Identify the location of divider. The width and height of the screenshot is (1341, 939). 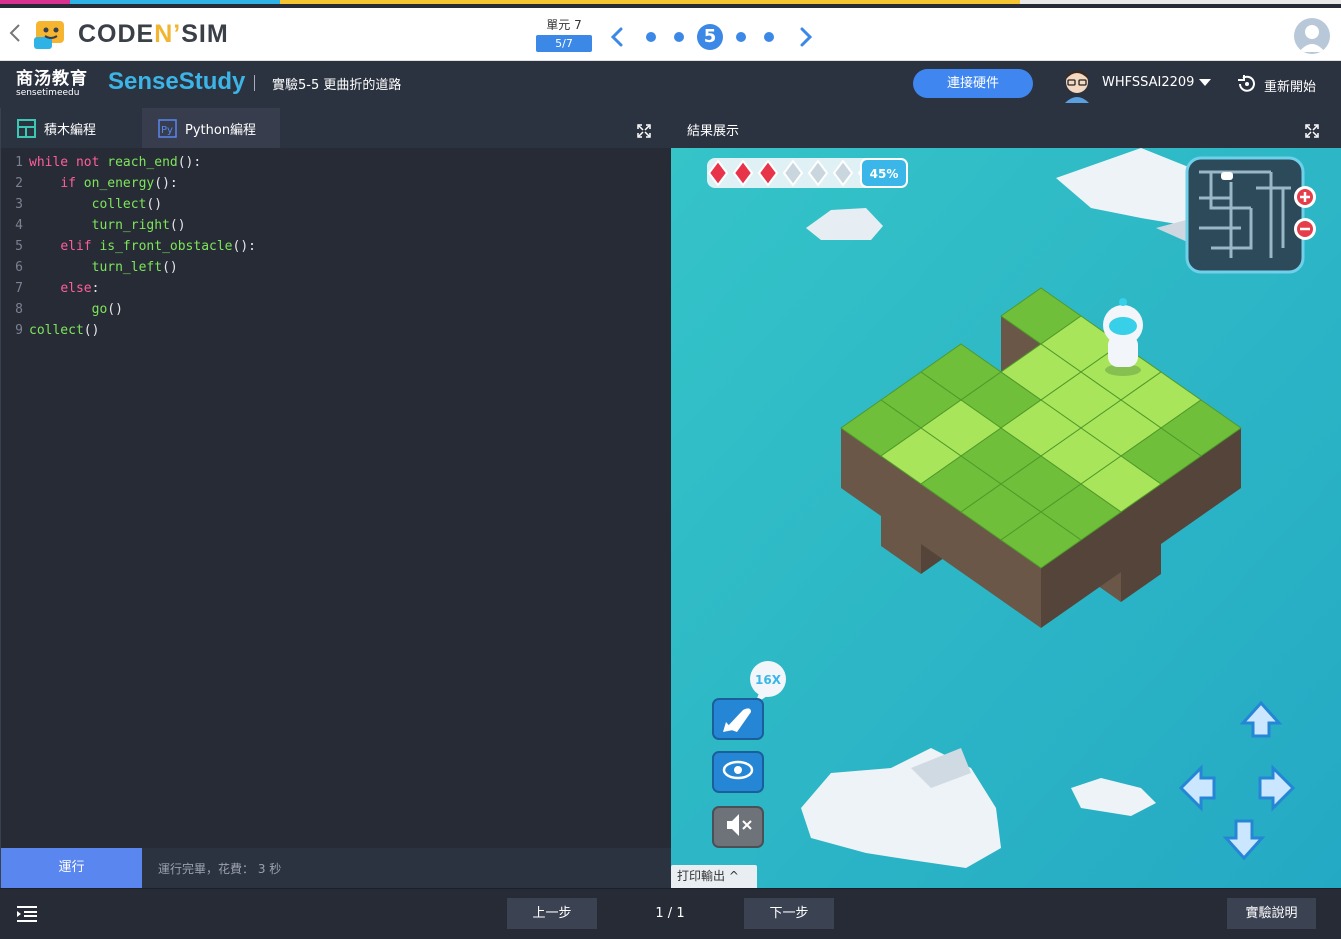
(254, 83).